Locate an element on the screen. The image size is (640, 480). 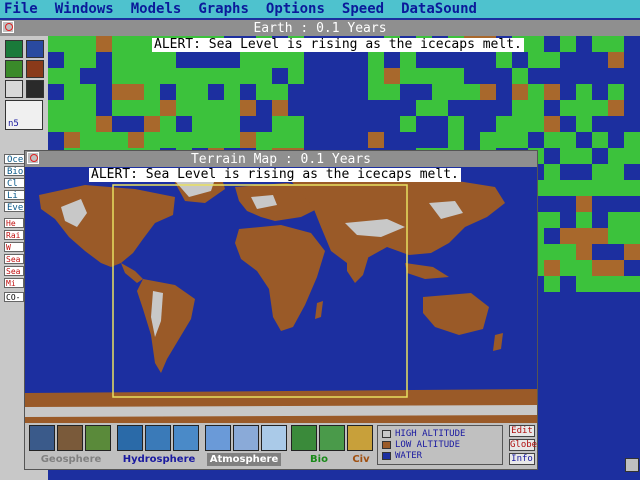
map-tool-icon is located at coordinates (14, 69).